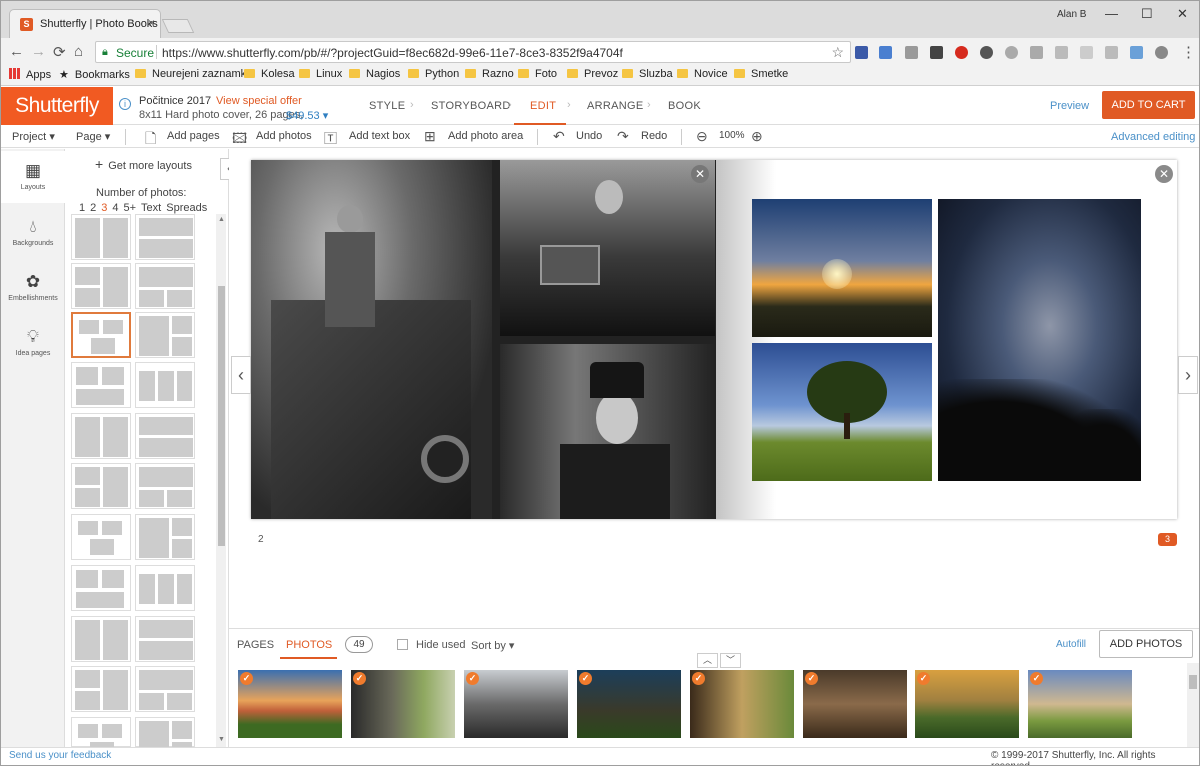  Describe the element at coordinates (221, 219) in the screenshot. I see `scroll-up-icon: ▲` at that location.